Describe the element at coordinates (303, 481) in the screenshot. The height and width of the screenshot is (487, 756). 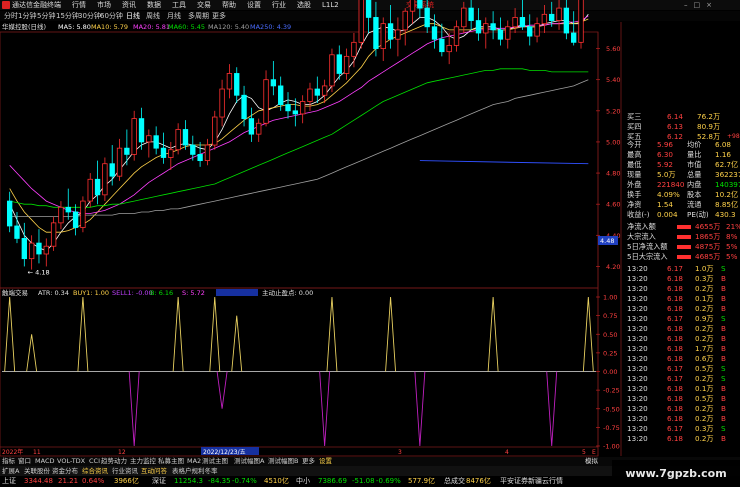
I see `index-name: 中小` at that location.